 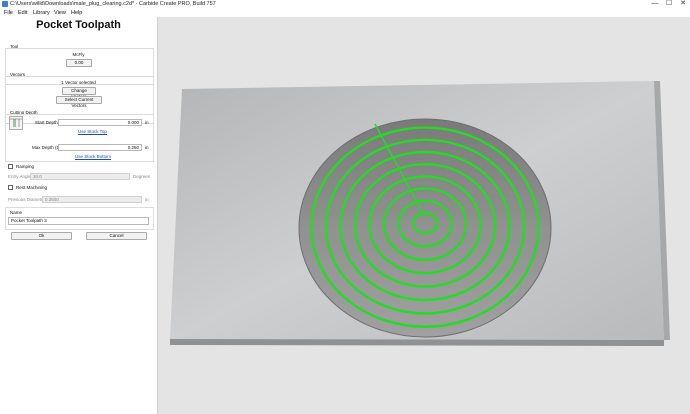 What do you see at coordinates (79, 93) in the screenshot?
I see `change-vectors-button: Change Vectors` at bounding box center [79, 93].